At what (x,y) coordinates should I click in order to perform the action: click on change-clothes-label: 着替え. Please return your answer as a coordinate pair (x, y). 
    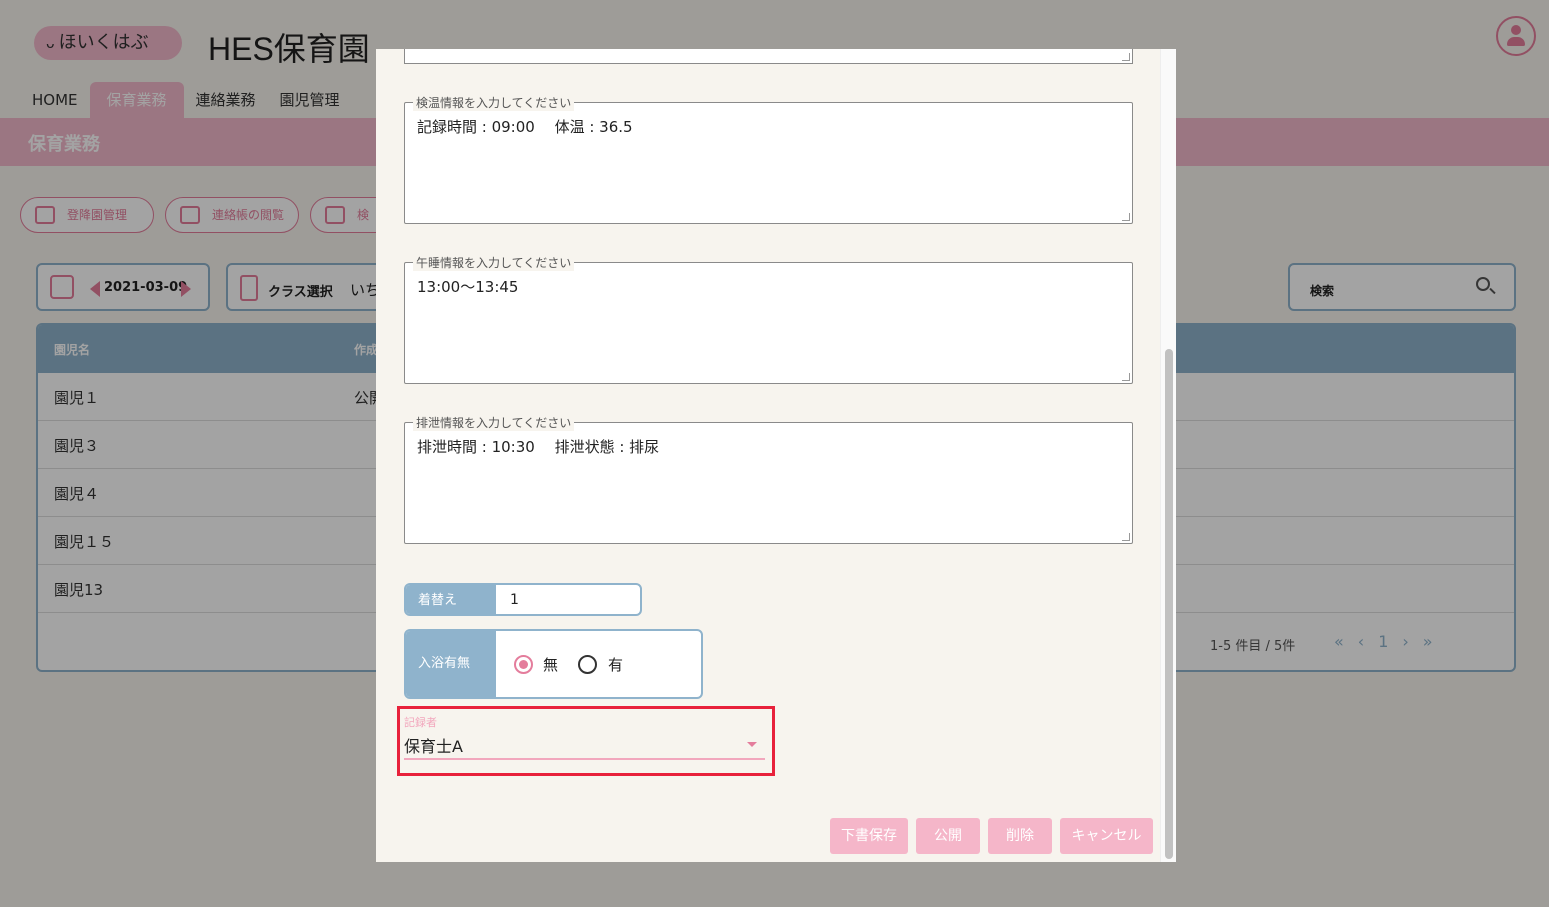
    Looking at the image, I should click on (451, 599).